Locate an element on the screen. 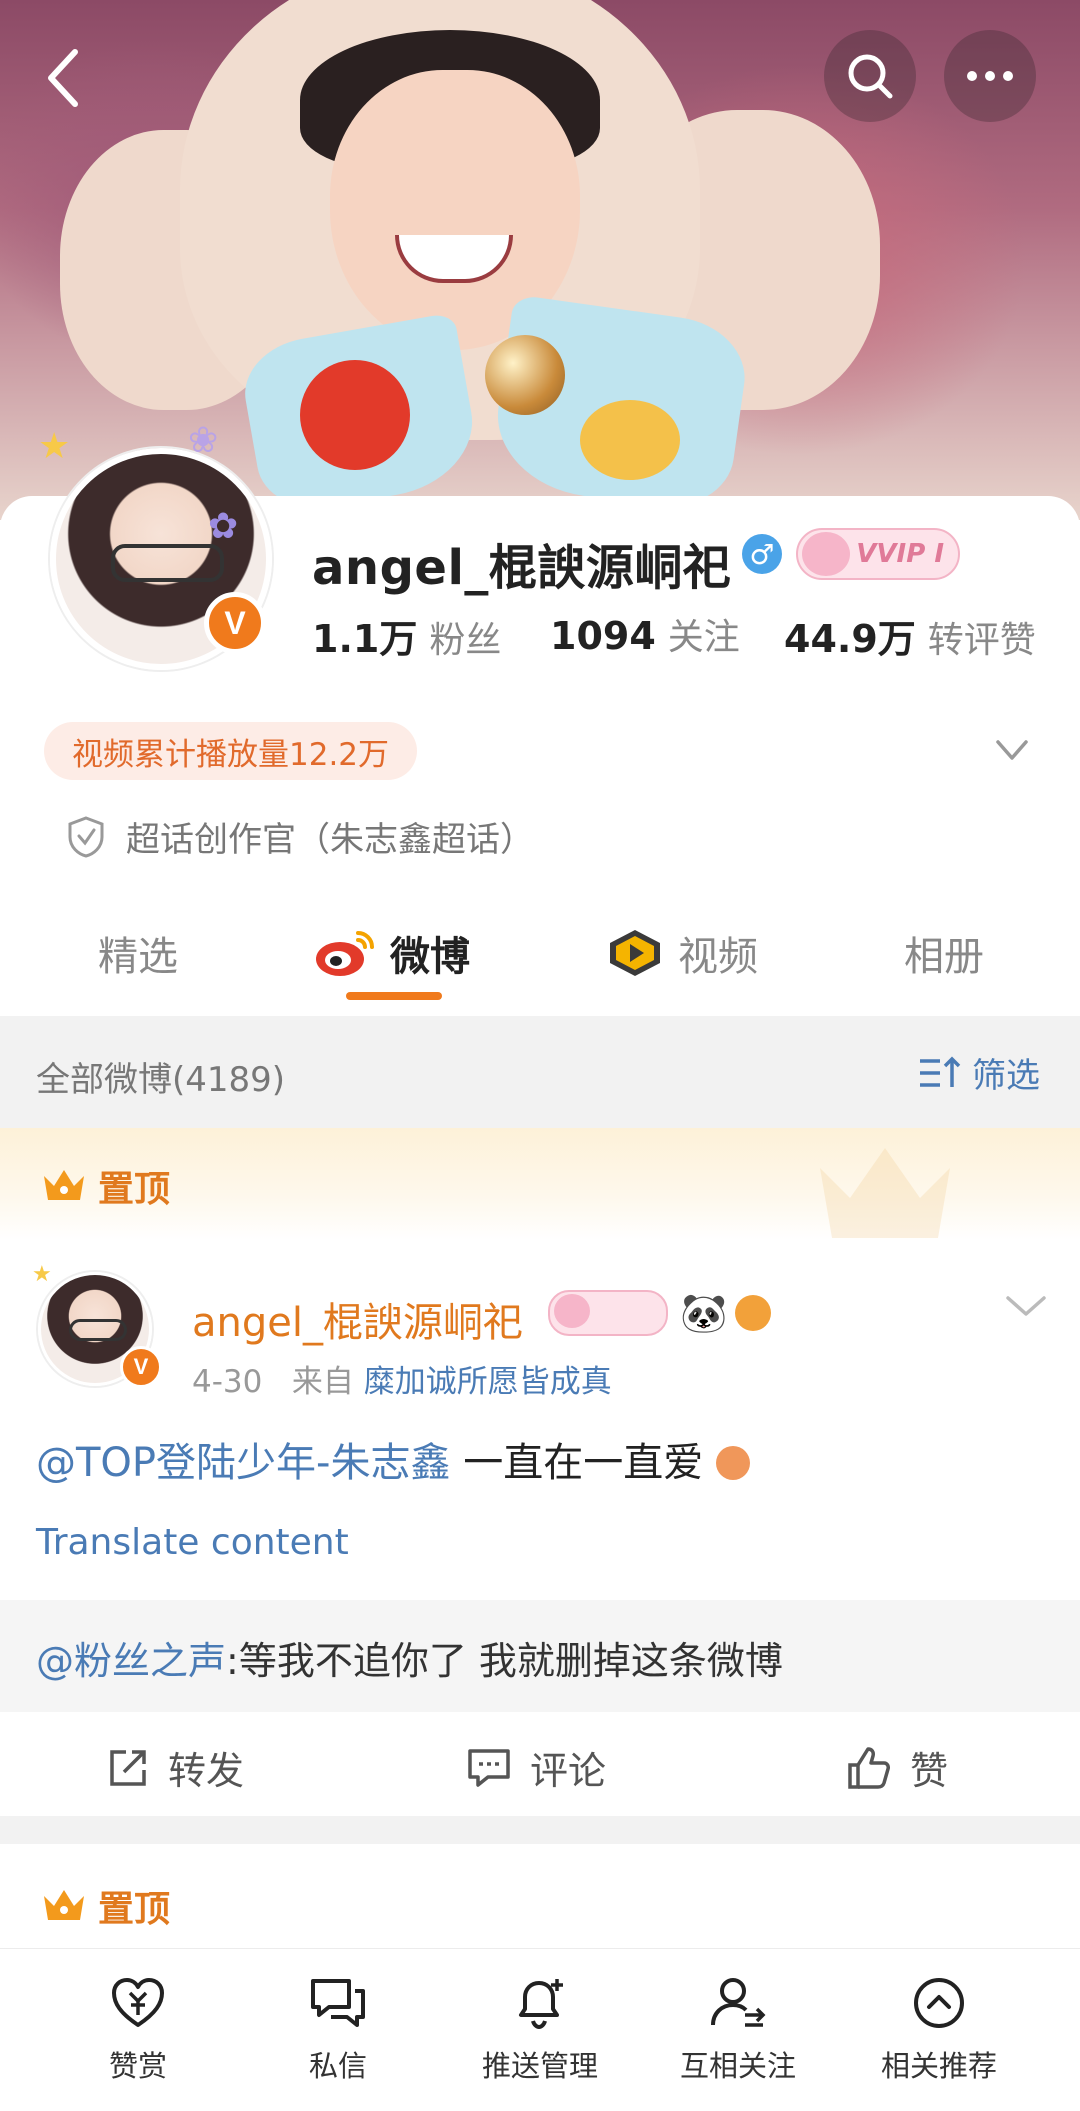 The width and height of the screenshot is (1080, 2111). back-arrow-icon is located at coordinates (63, 78).